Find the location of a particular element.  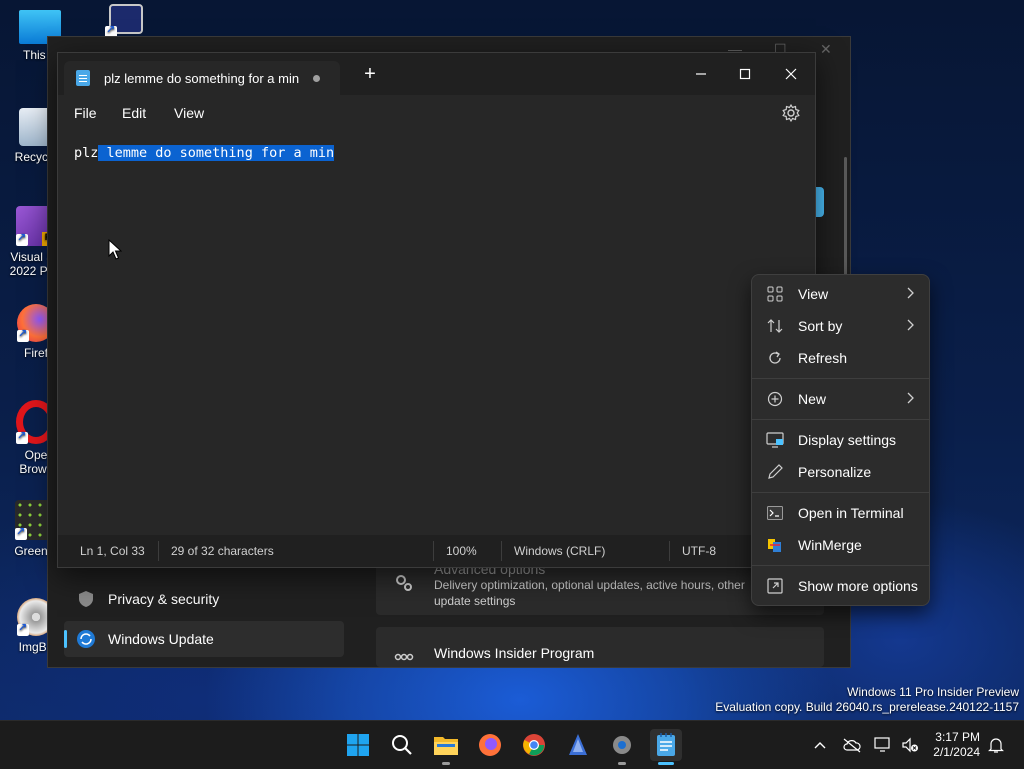

notepad-titlebar: plz lemme do something for a min + is located at coordinates (436, 74).